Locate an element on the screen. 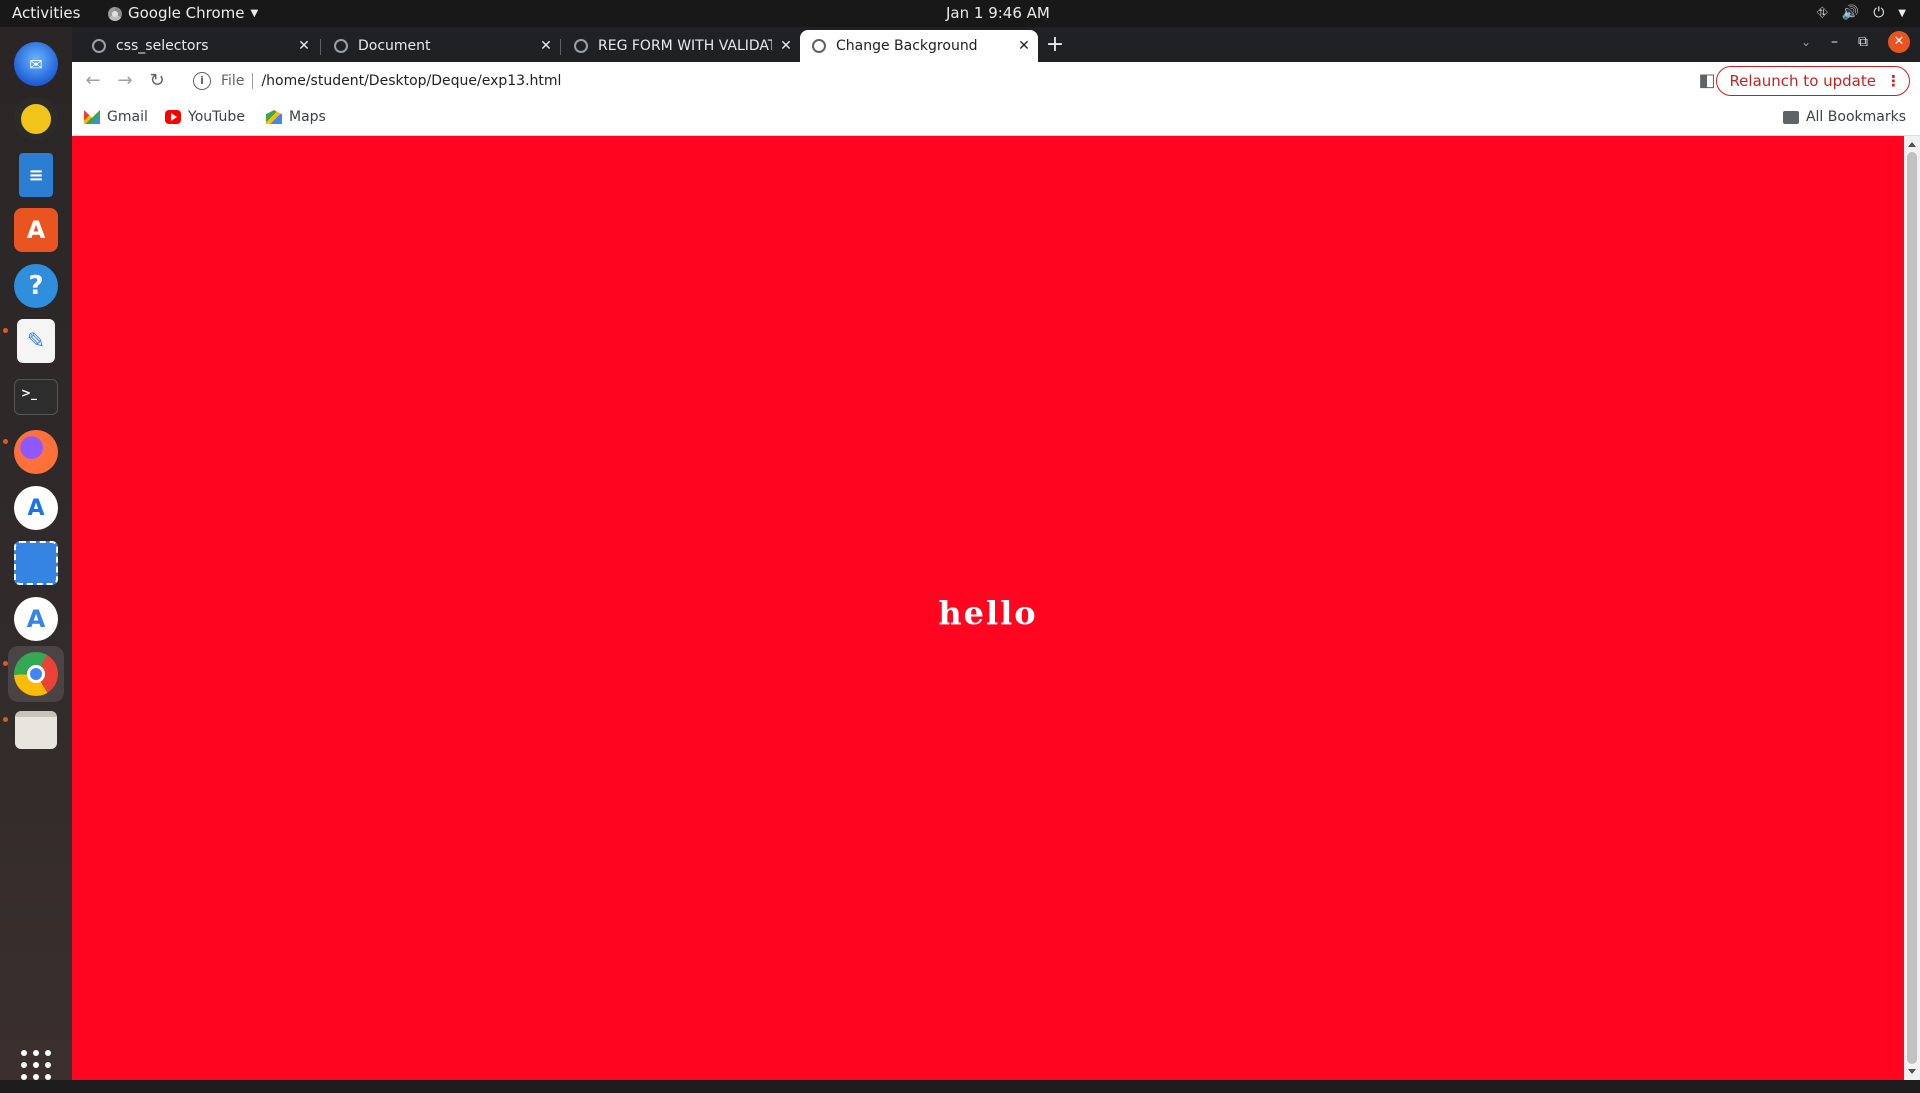  bookmark-label: Gmail is located at coordinates (127, 117).